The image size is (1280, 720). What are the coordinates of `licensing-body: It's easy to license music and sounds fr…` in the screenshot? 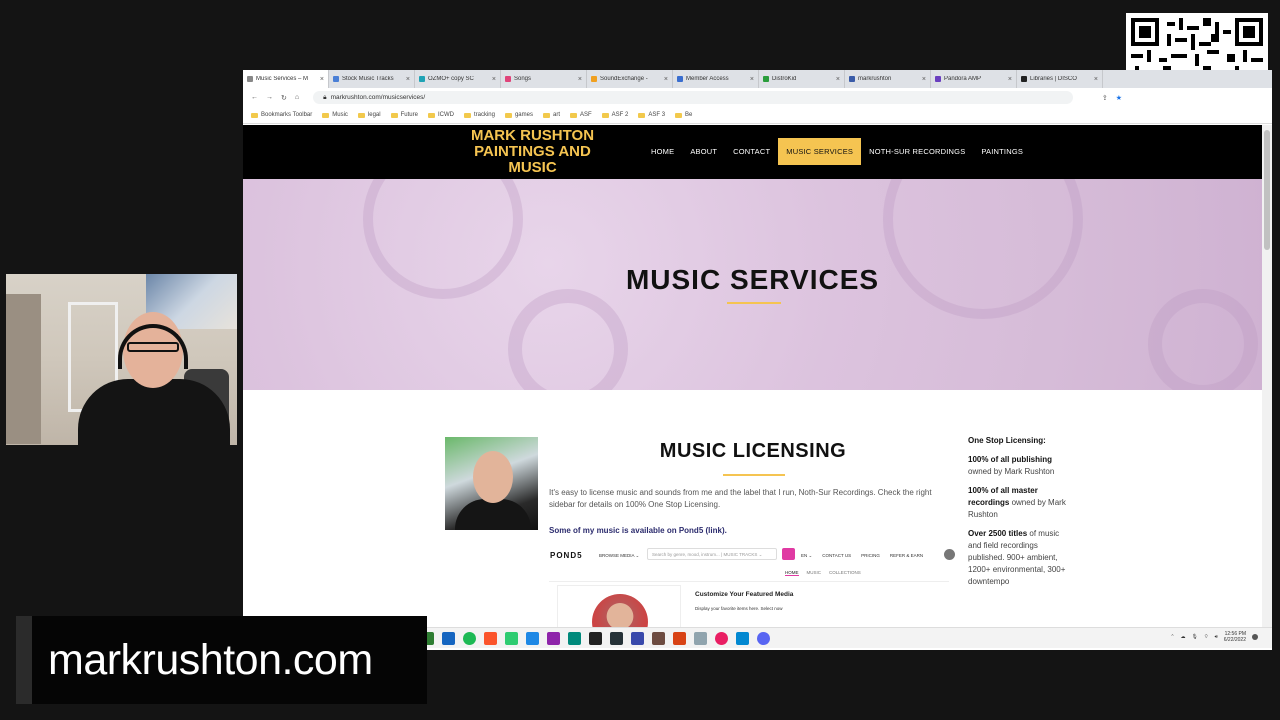 It's located at (740, 498).